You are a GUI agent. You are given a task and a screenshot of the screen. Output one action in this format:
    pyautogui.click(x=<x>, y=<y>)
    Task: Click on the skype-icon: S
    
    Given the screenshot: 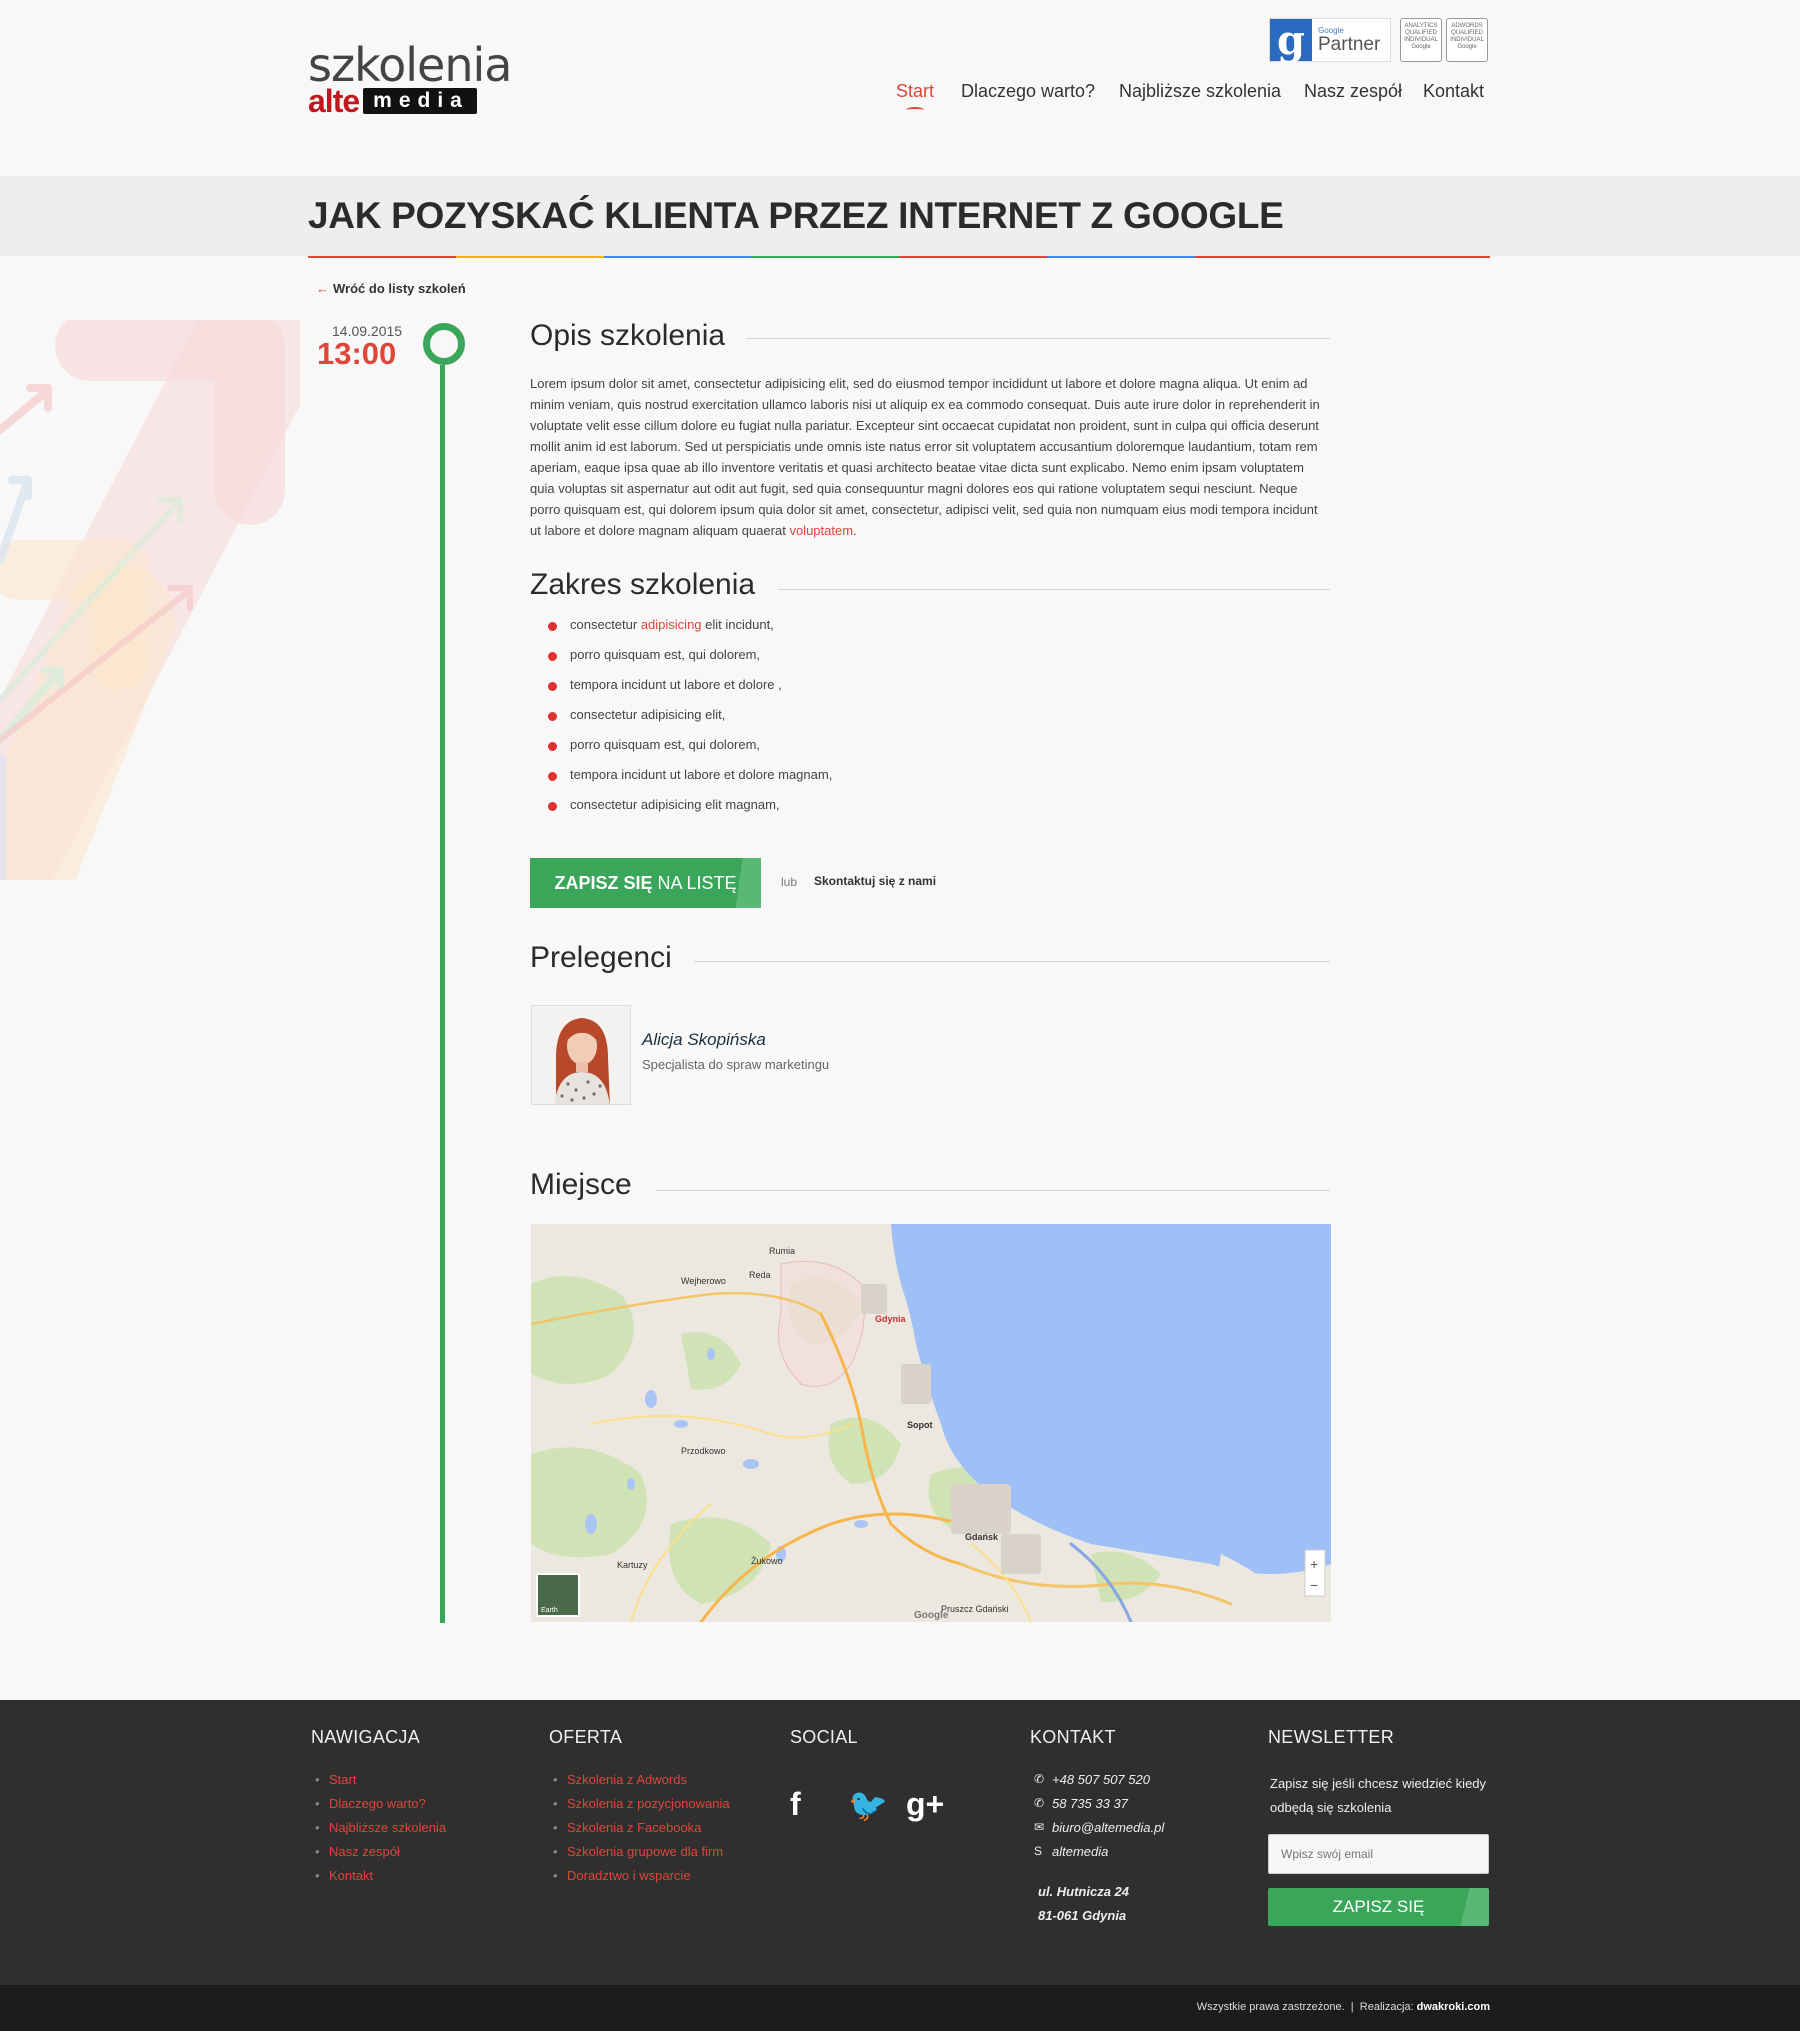 What is the action you would take?
    pyautogui.click(x=1038, y=1851)
    